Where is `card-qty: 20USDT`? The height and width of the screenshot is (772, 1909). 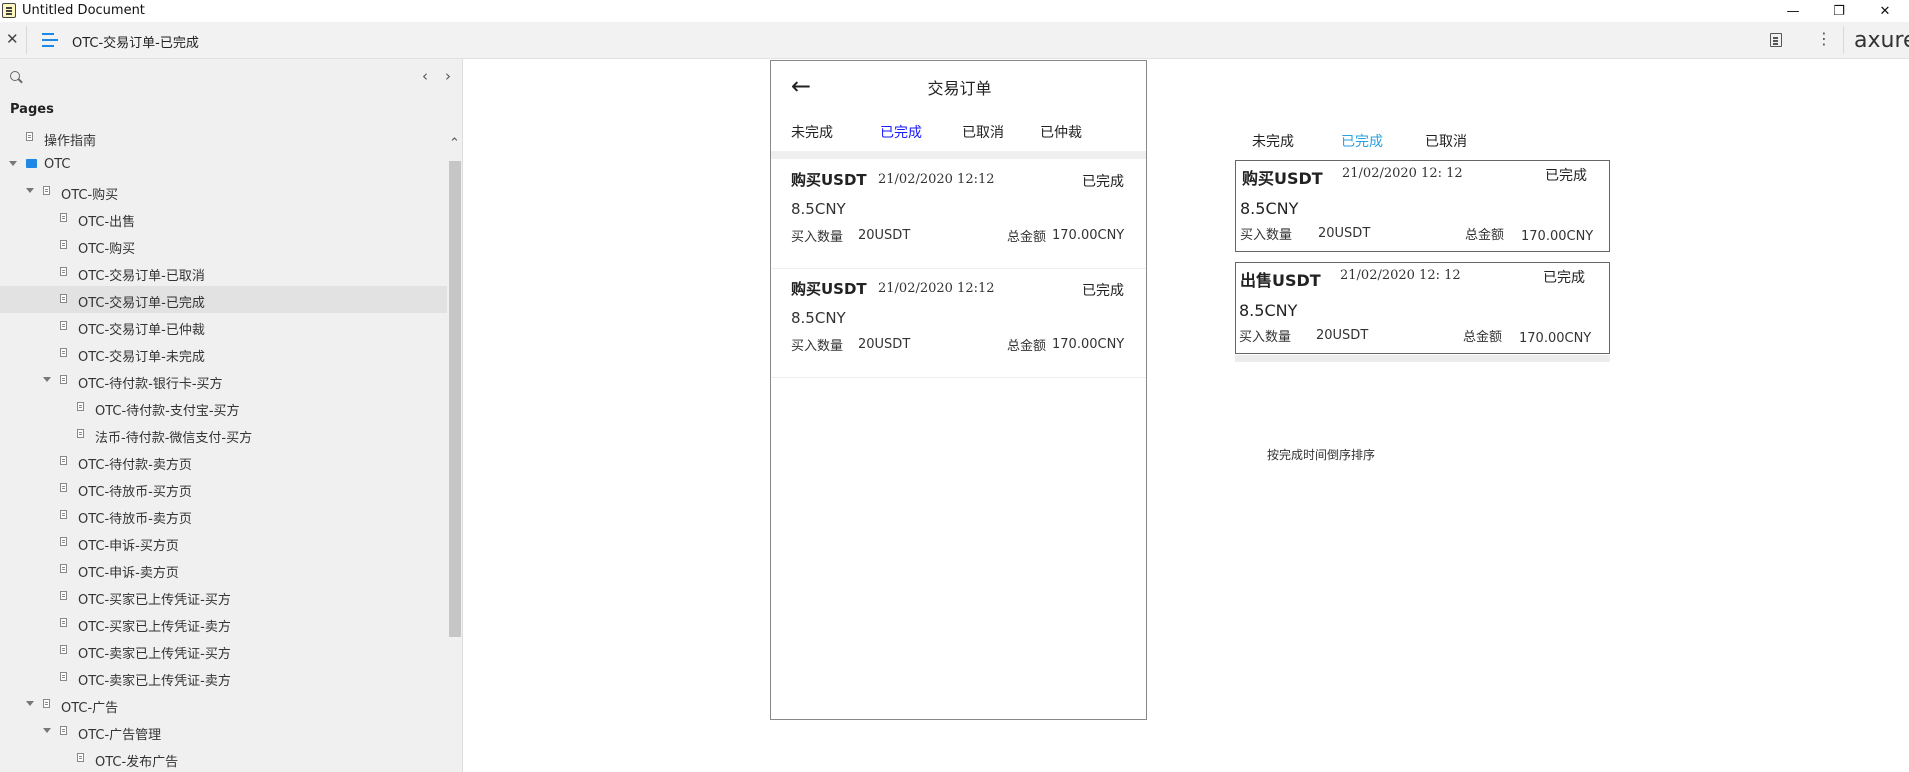 card-qty: 20USDT is located at coordinates (1344, 233).